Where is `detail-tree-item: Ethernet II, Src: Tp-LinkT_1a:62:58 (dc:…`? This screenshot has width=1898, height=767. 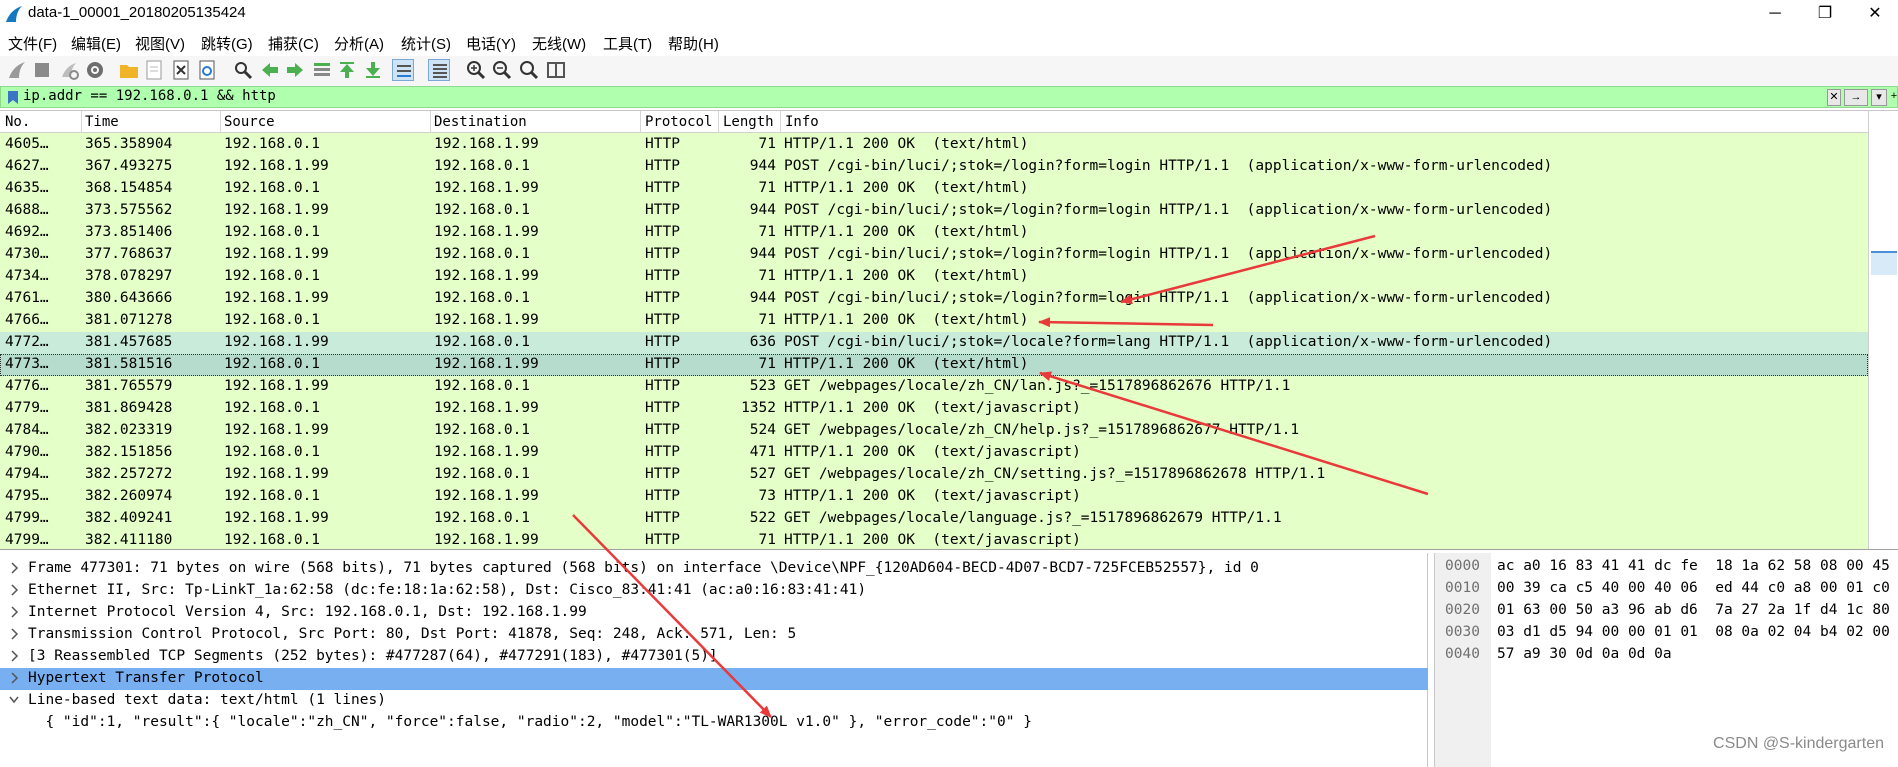 detail-tree-item: Ethernet II, Src: Tp-LinkT_1a:62:58 (dc:… is located at coordinates (714, 591).